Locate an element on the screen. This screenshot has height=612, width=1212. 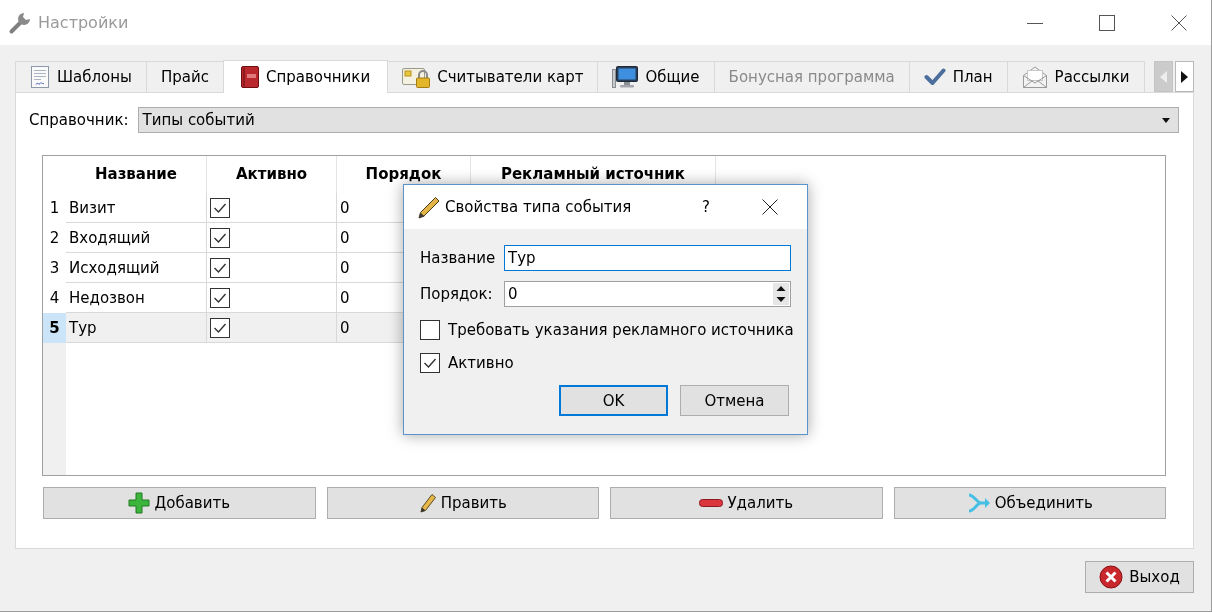
book-icon is located at coordinates (249, 77).